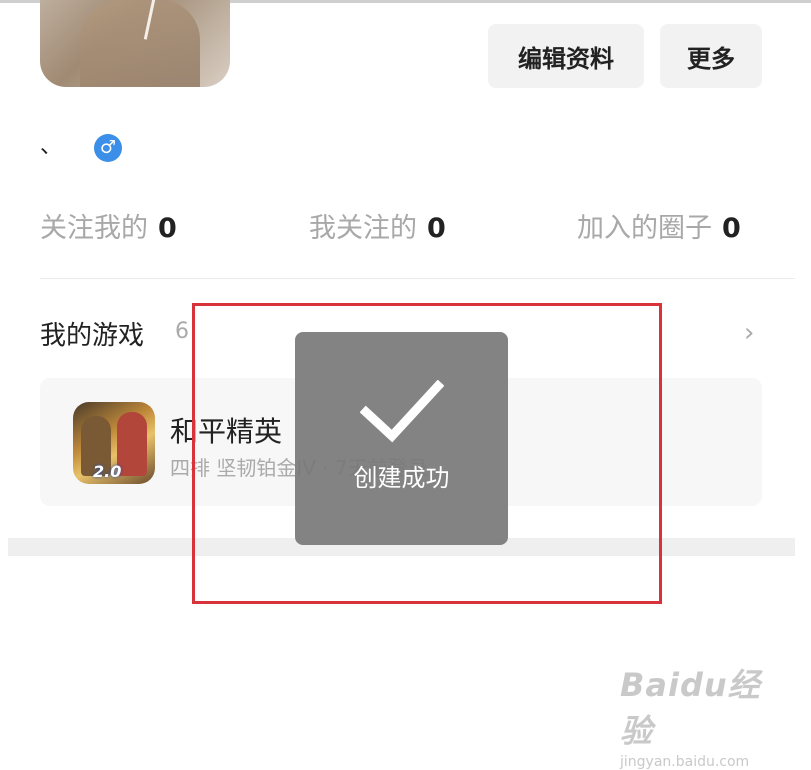  Describe the element at coordinates (749, 333) in the screenshot. I see `chevron-right-icon: ›` at that location.